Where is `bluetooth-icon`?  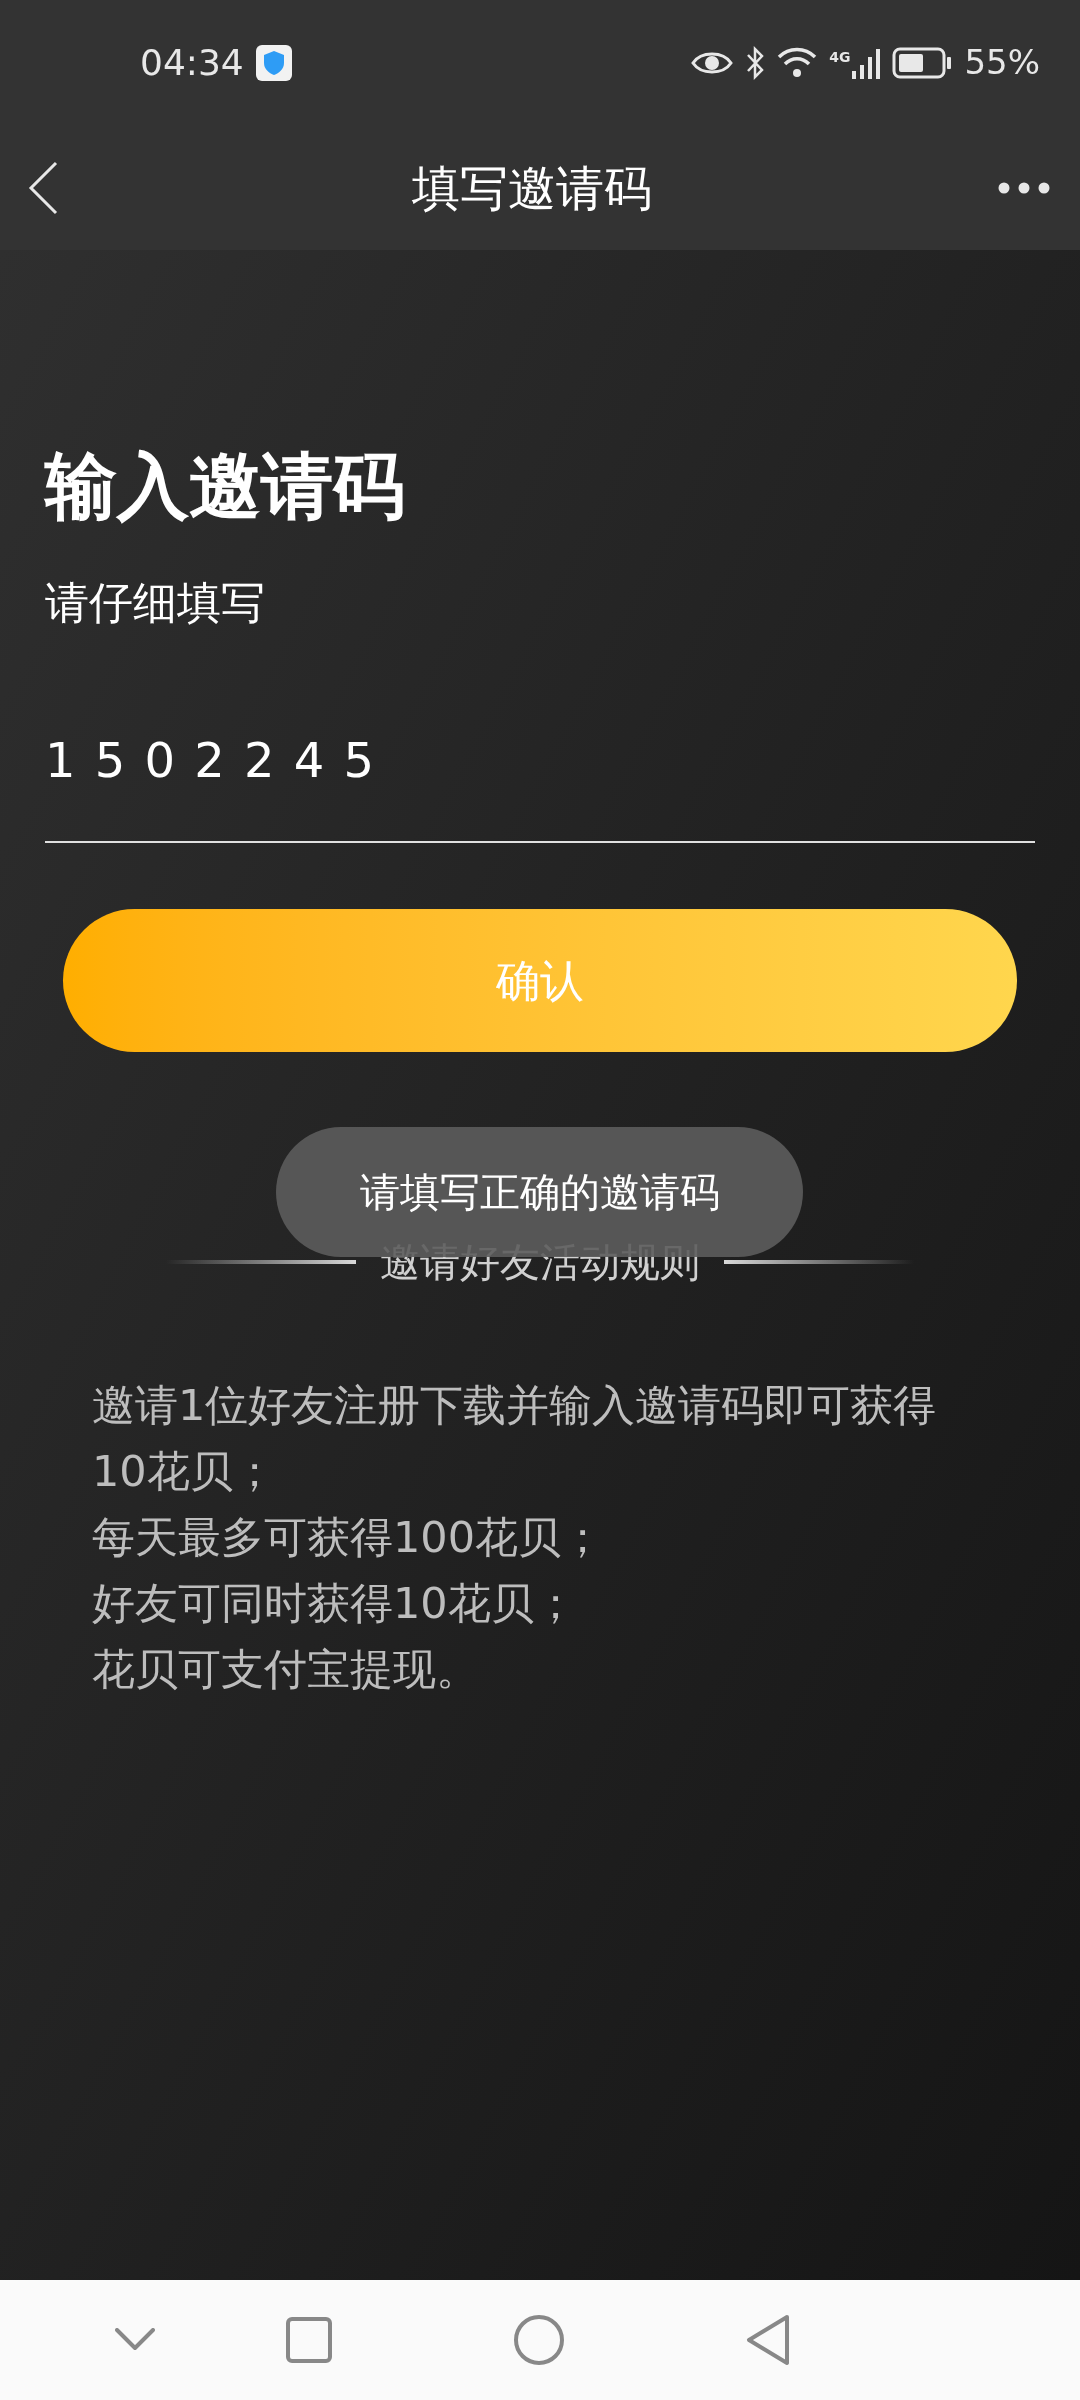
bluetooth-icon is located at coordinates (755, 62).